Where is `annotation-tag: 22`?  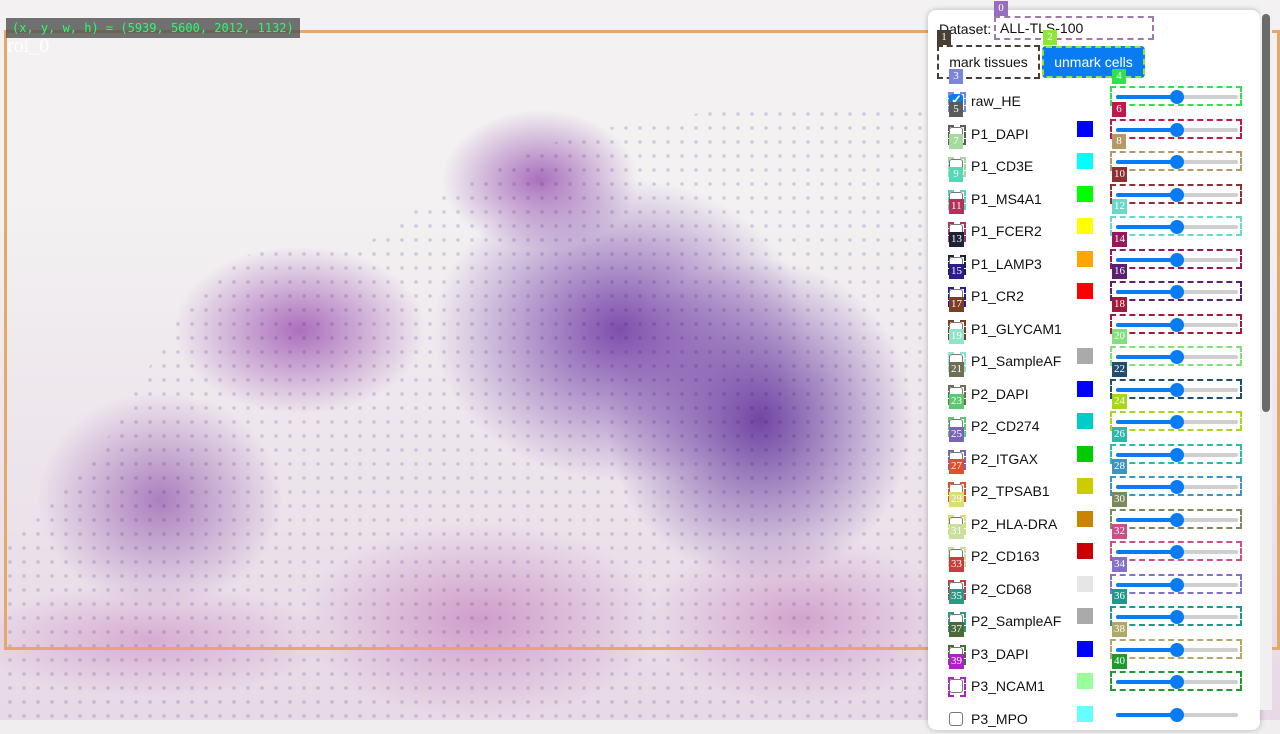
annotation-tag: 22 is located at coordinates (1119, 369).